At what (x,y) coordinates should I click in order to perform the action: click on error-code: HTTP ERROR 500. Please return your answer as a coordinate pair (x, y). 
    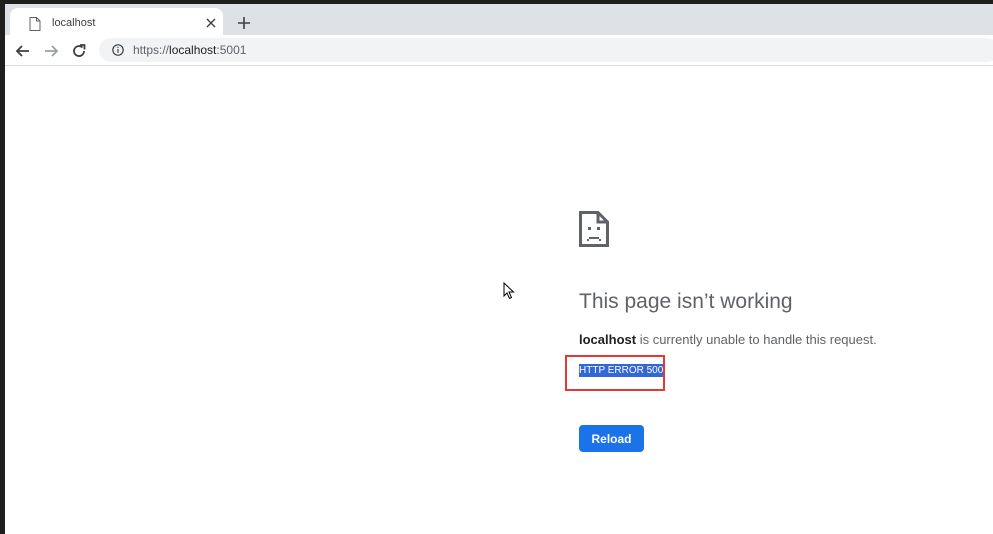
    Looking at the image, I should click on (621, 370).